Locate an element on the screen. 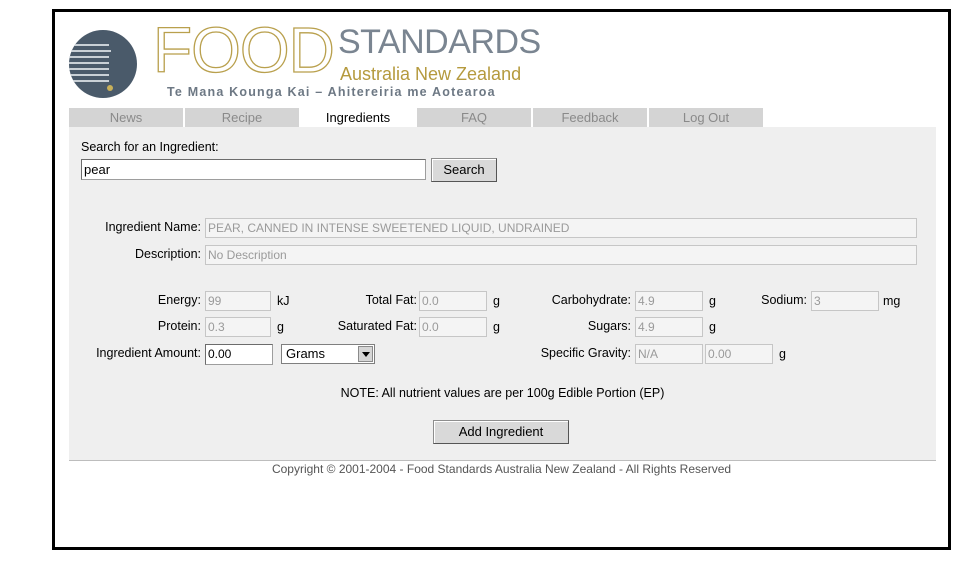  specific-gravity-label: Specific Gravity: is located at coordinates (585, 353).